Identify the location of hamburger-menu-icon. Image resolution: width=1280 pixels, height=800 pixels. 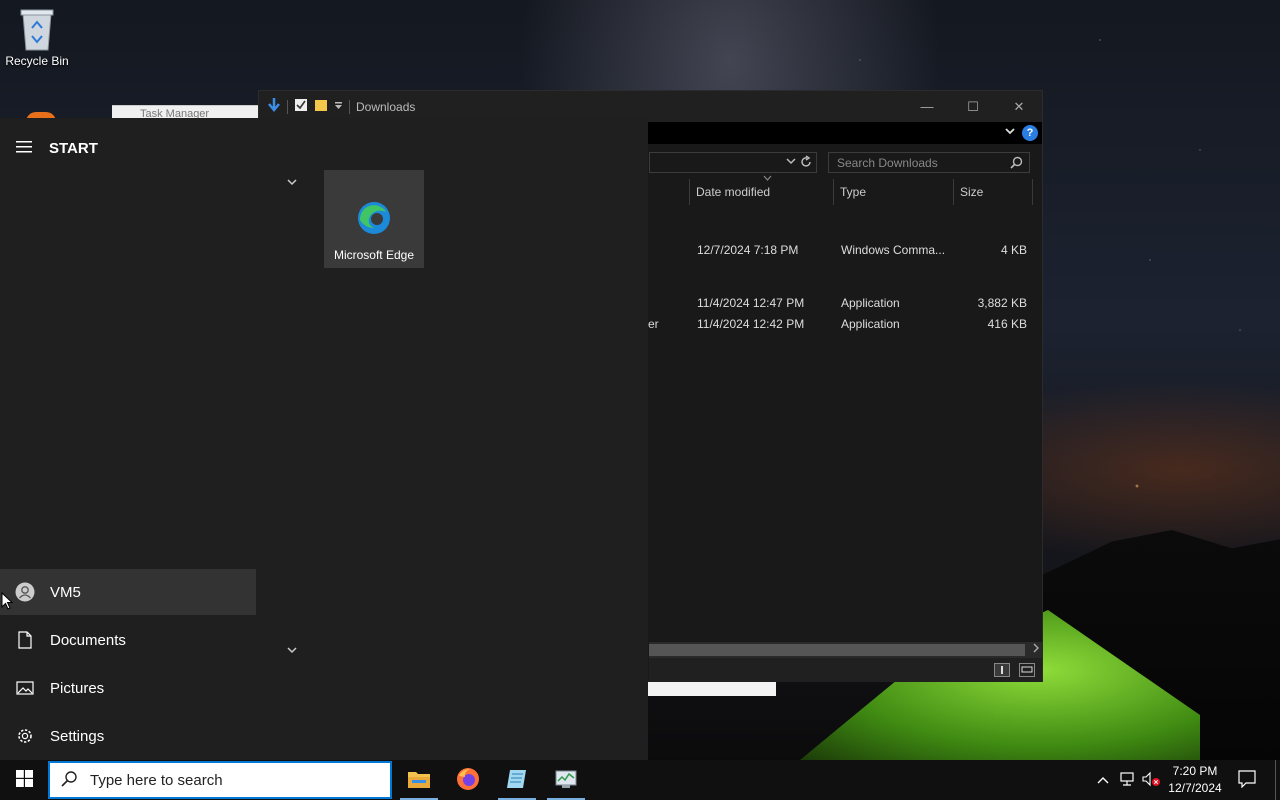
(25, 148).